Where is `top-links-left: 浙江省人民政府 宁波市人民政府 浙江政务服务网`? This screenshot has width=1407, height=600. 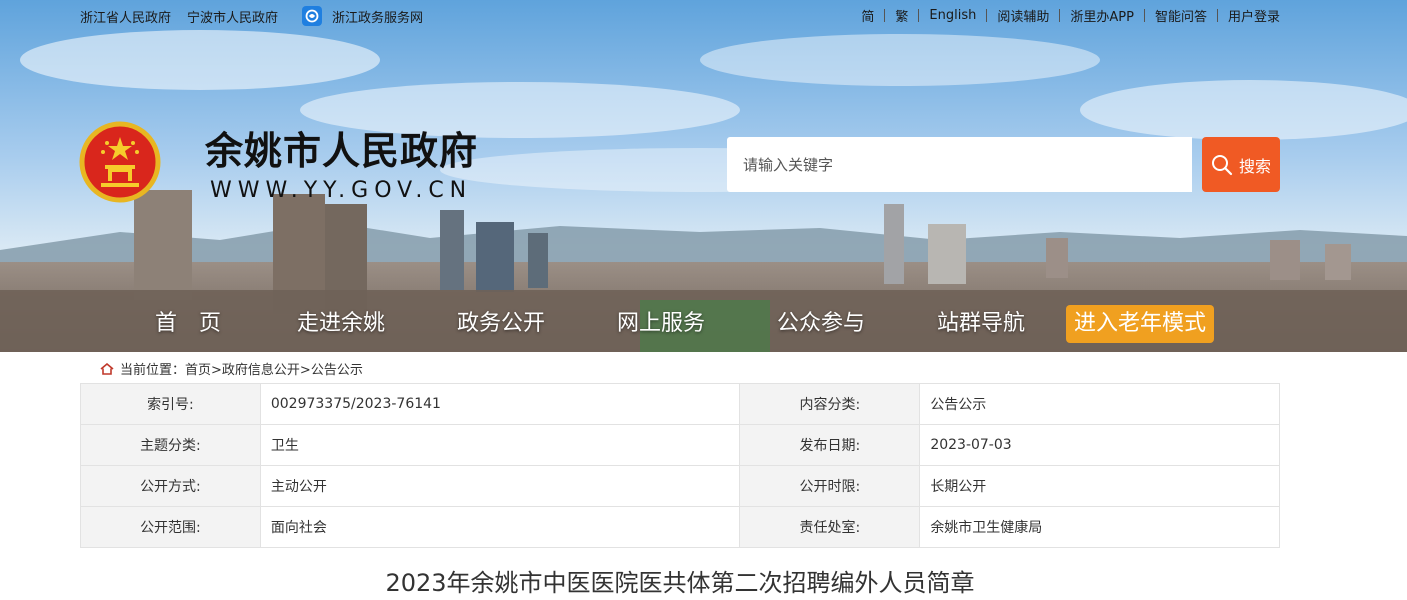 top-links-left: 浙江省人民政府 宁波市人民政府 浙江政务服务网 is located at coordinates (259, 16).